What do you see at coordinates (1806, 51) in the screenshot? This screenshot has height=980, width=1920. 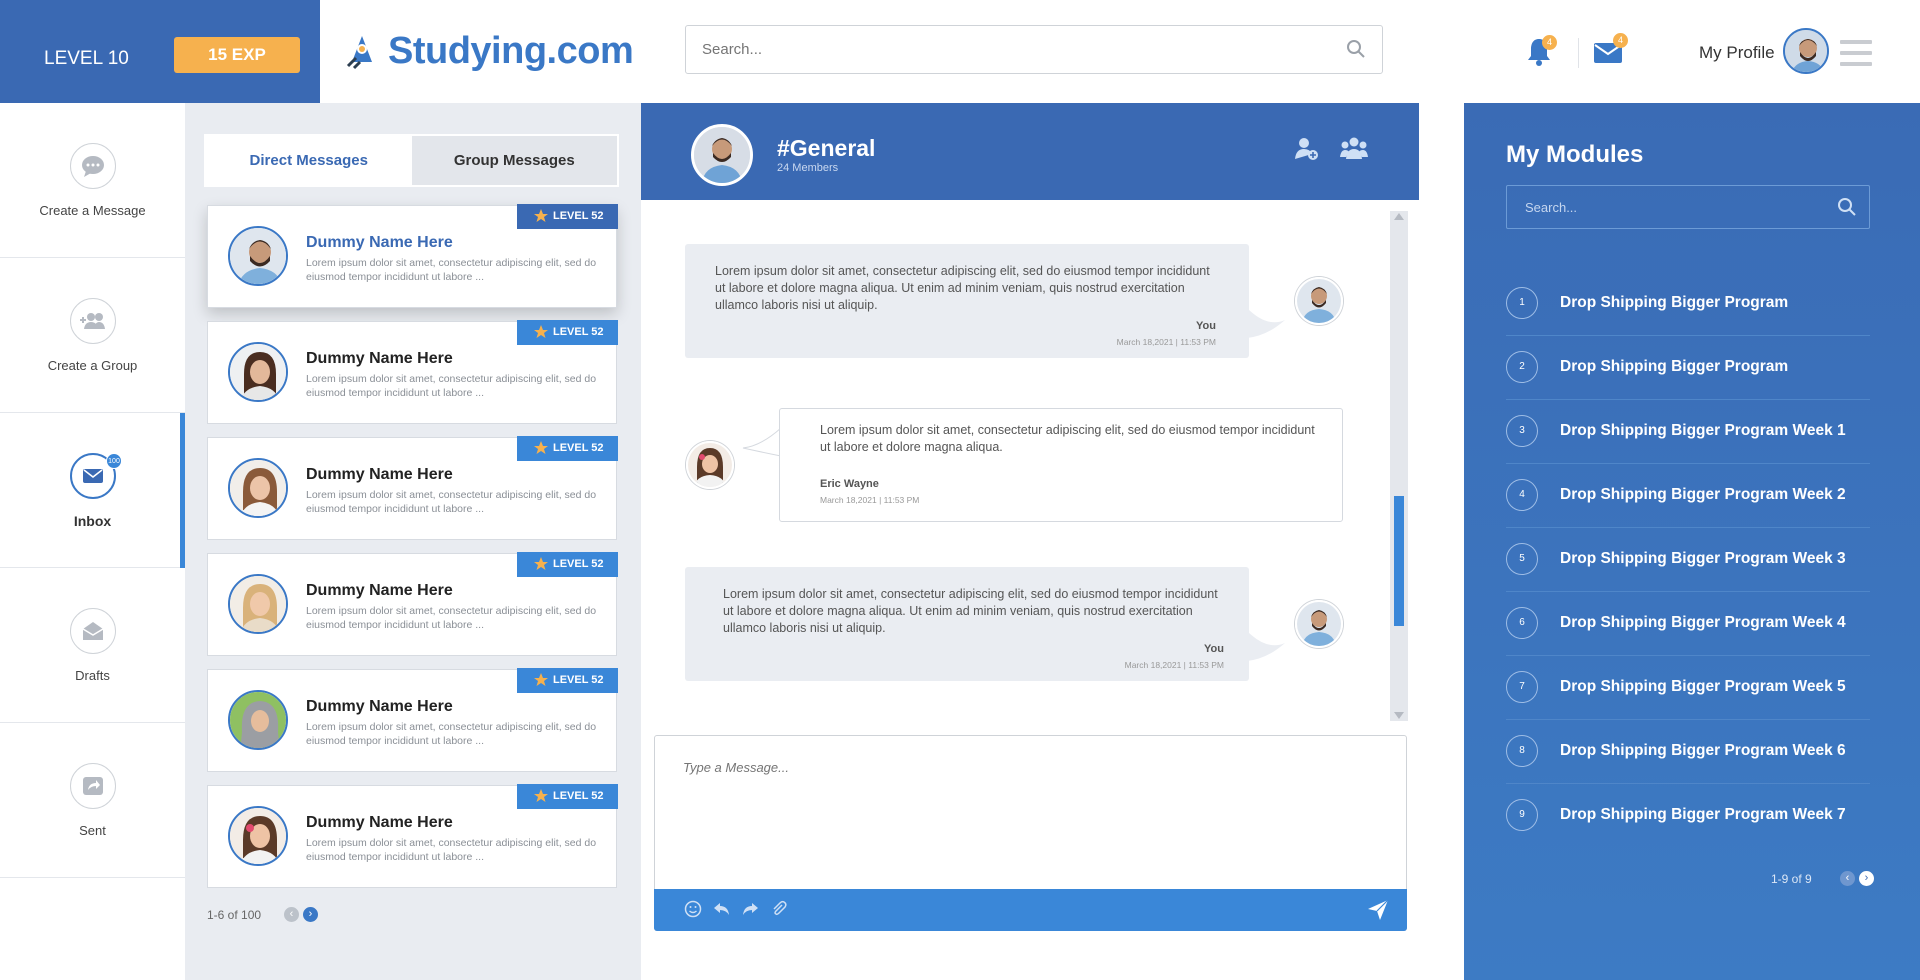 I see `profile-avatar` at bounding box center [1806, 51].